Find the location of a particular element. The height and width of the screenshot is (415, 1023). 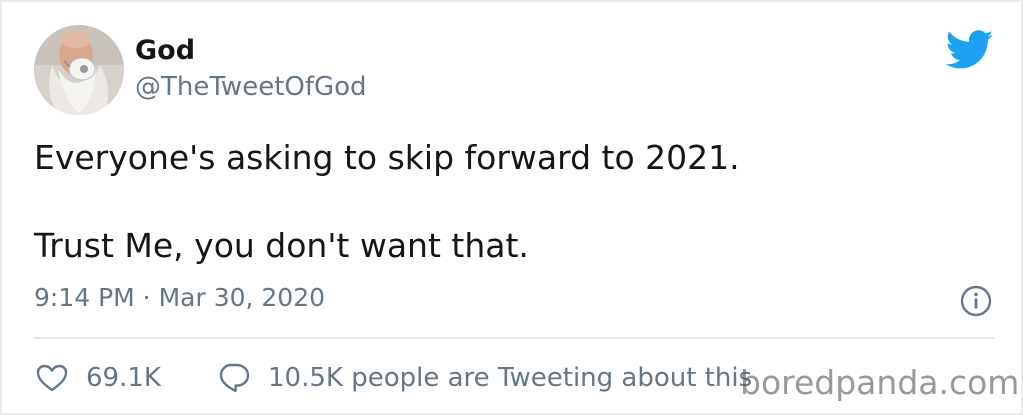

display-name: God is located at coordinates (165, 51).